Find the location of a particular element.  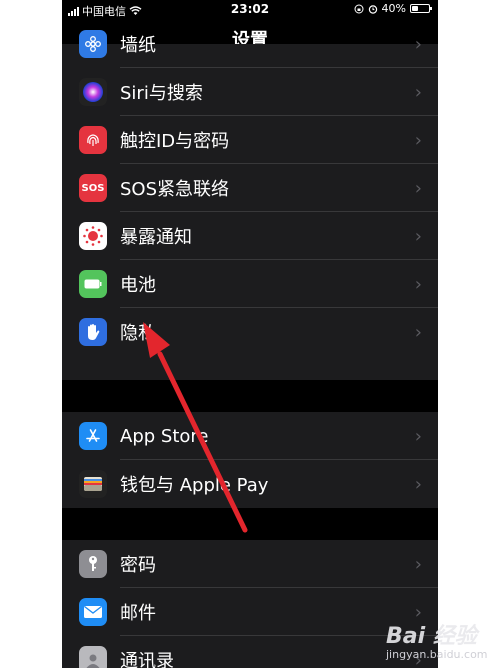

battery-icon is located at coordinates (93, 284).